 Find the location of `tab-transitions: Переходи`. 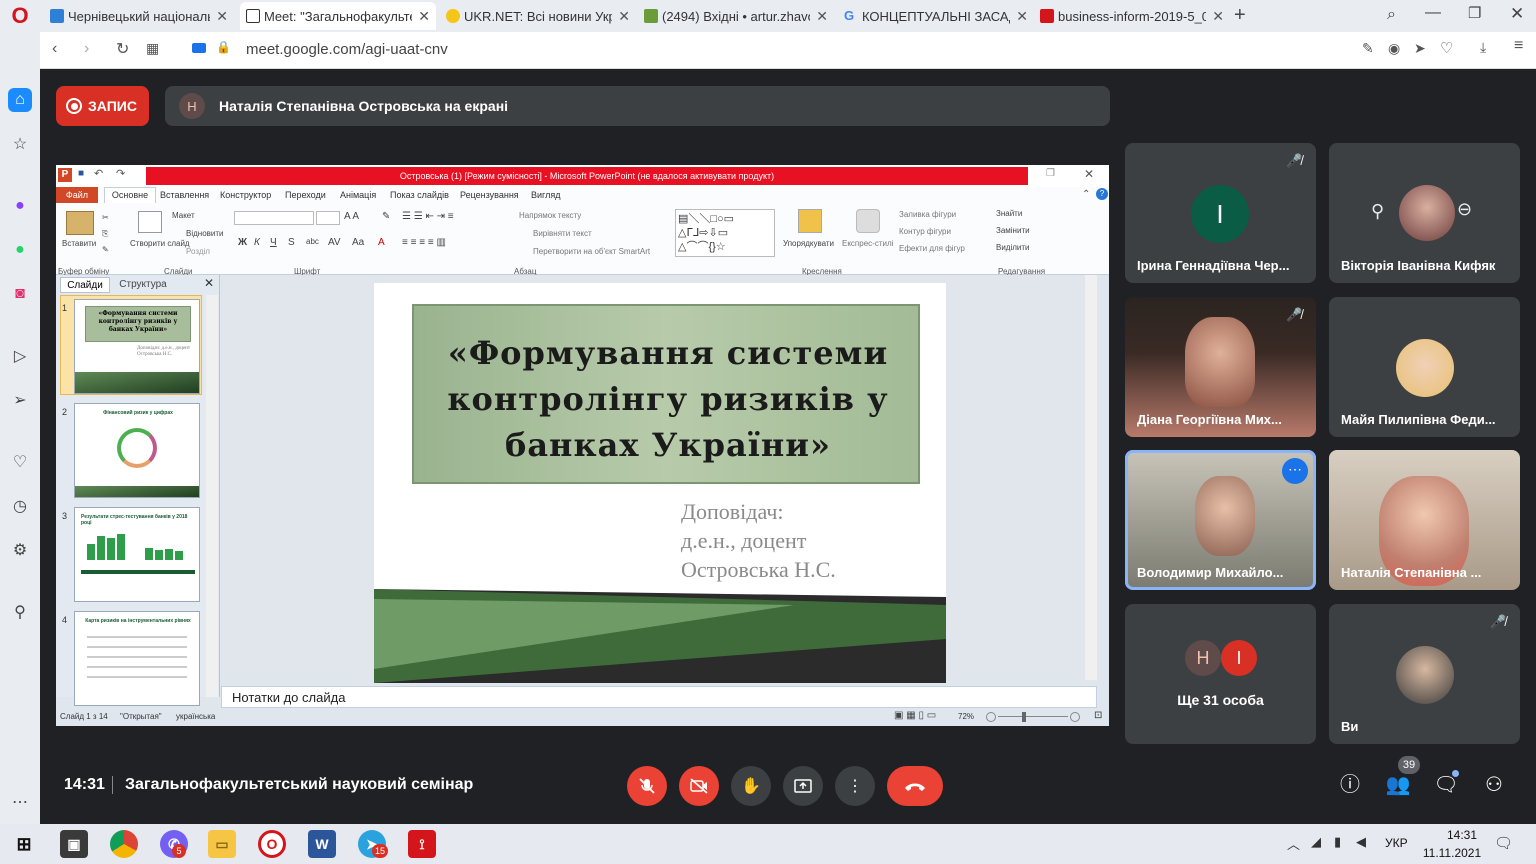

tab-transitions: Переходи is located at coordinates (305, 195).